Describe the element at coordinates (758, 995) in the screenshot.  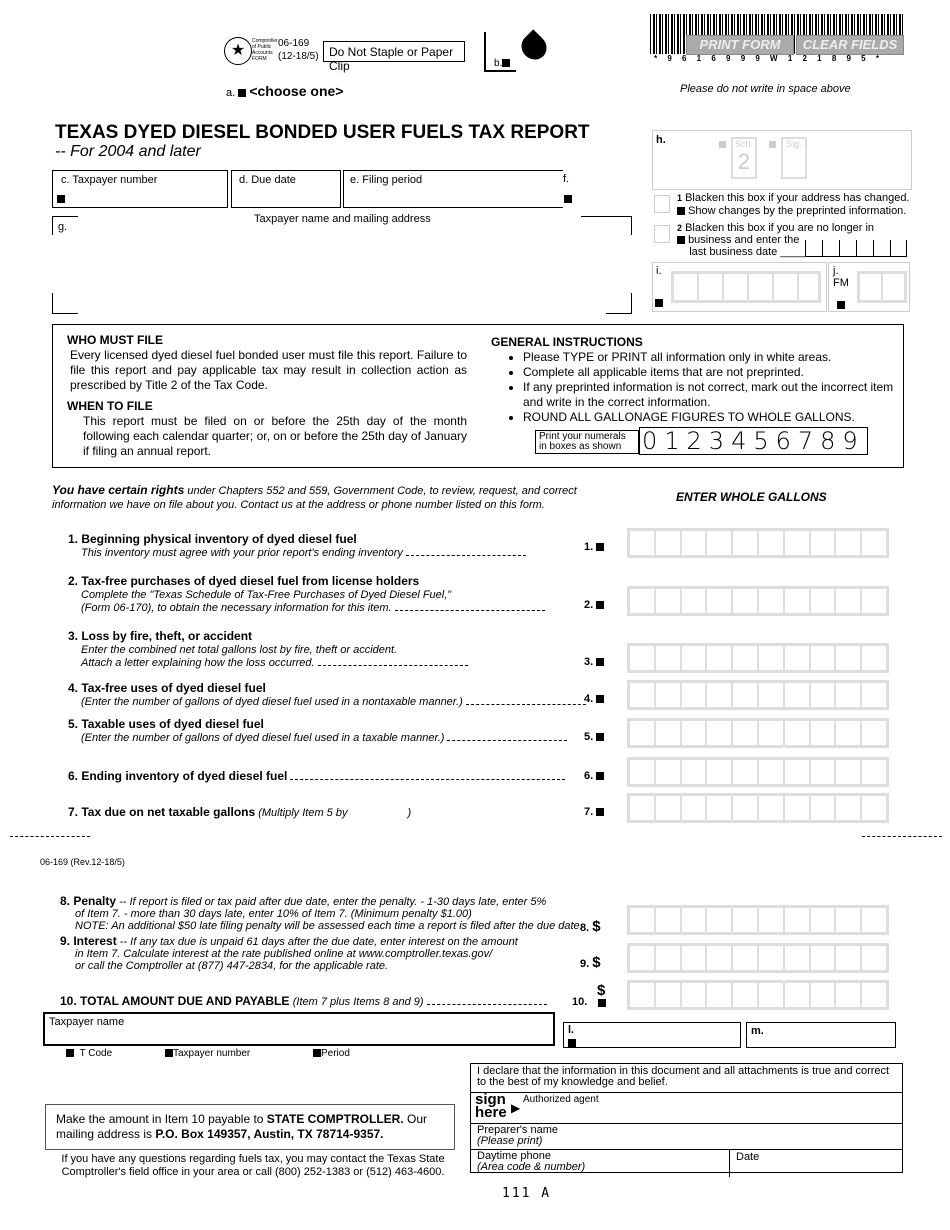
I see `item10-entry-grid` at that location.